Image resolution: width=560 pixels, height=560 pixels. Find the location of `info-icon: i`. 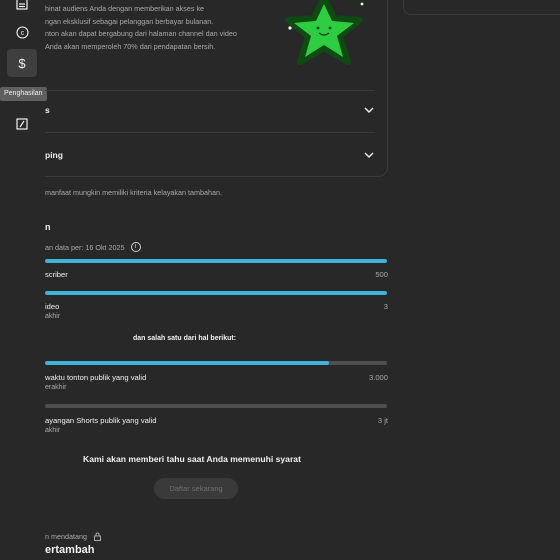

info-icon: i is located at coordinates (135, 247).